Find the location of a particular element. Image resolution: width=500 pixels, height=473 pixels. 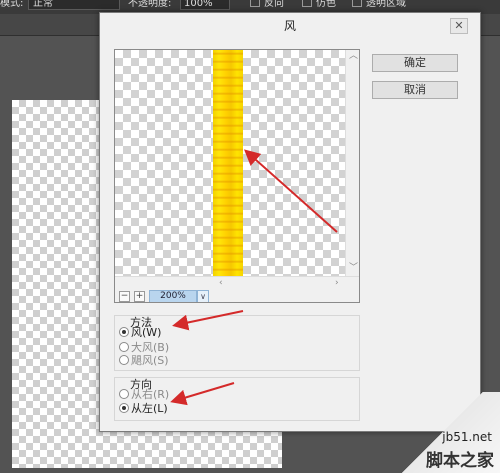

scroll-right-icon: › is located at coordinates (337, 283).